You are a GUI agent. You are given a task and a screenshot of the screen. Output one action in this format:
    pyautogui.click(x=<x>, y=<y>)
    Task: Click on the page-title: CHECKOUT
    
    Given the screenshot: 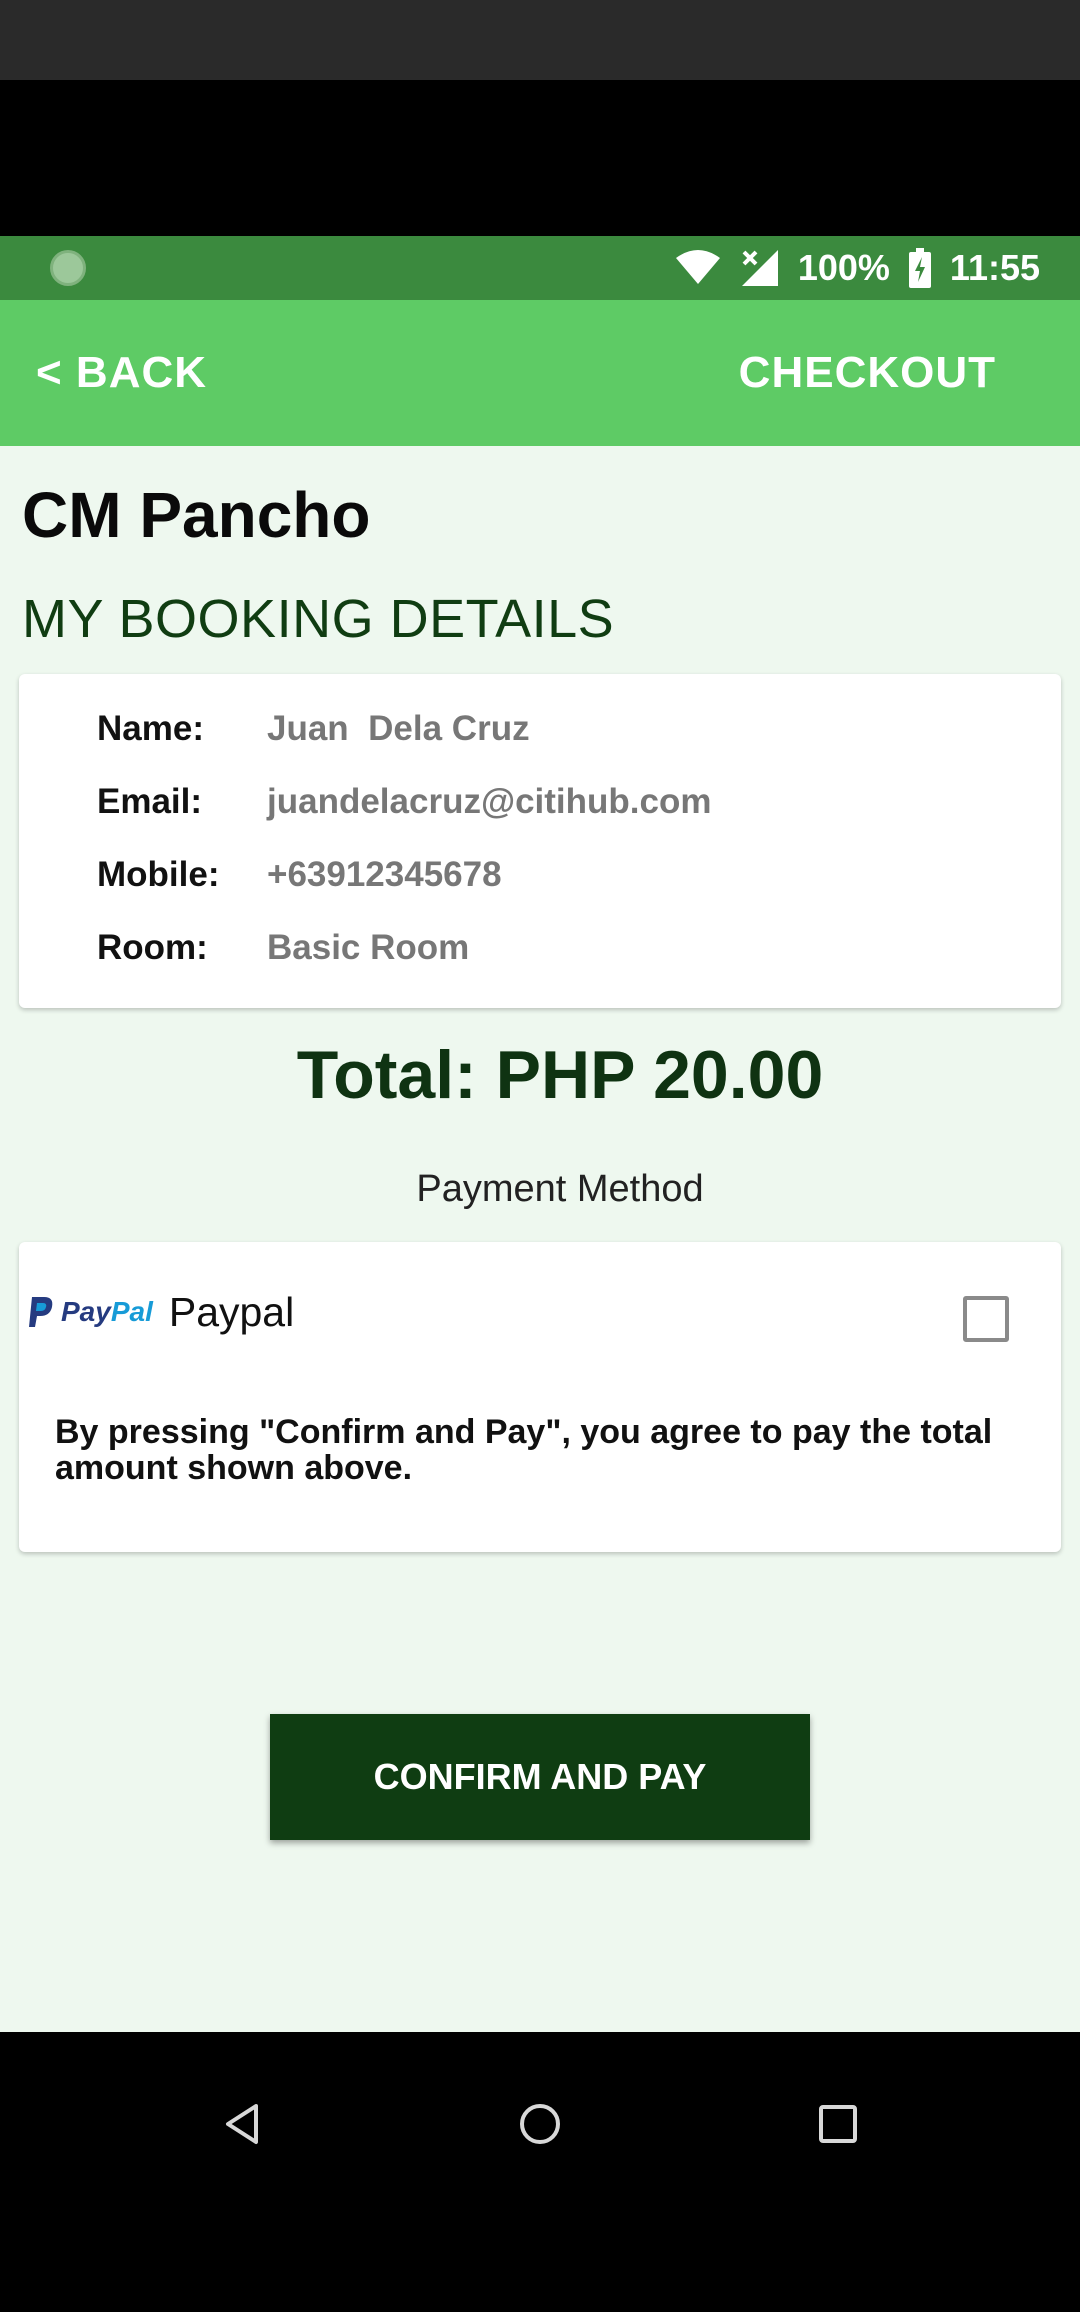 What is the action you would take?
    pyautogui.click(x=867, y=372)
    